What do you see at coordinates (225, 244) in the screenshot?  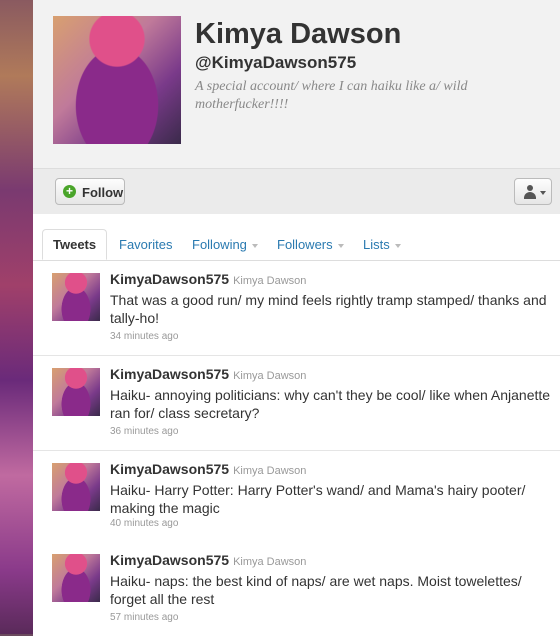 I see `tab-following: Following` at bounding box center [225, 244].